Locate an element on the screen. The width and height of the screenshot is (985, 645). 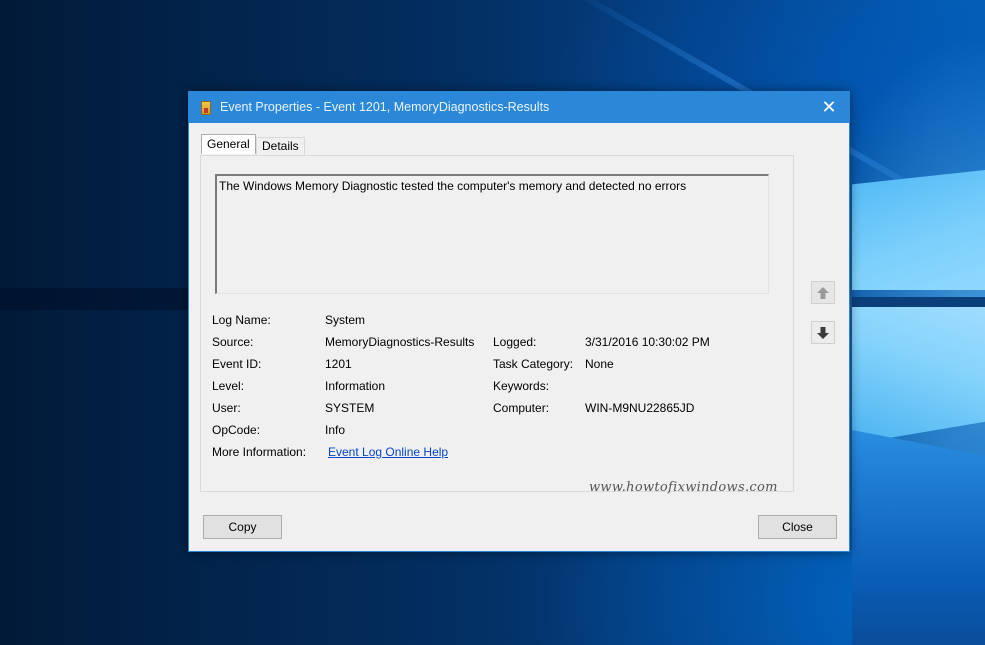
event-id-value: 1201 is located at coordinates (338, 364).